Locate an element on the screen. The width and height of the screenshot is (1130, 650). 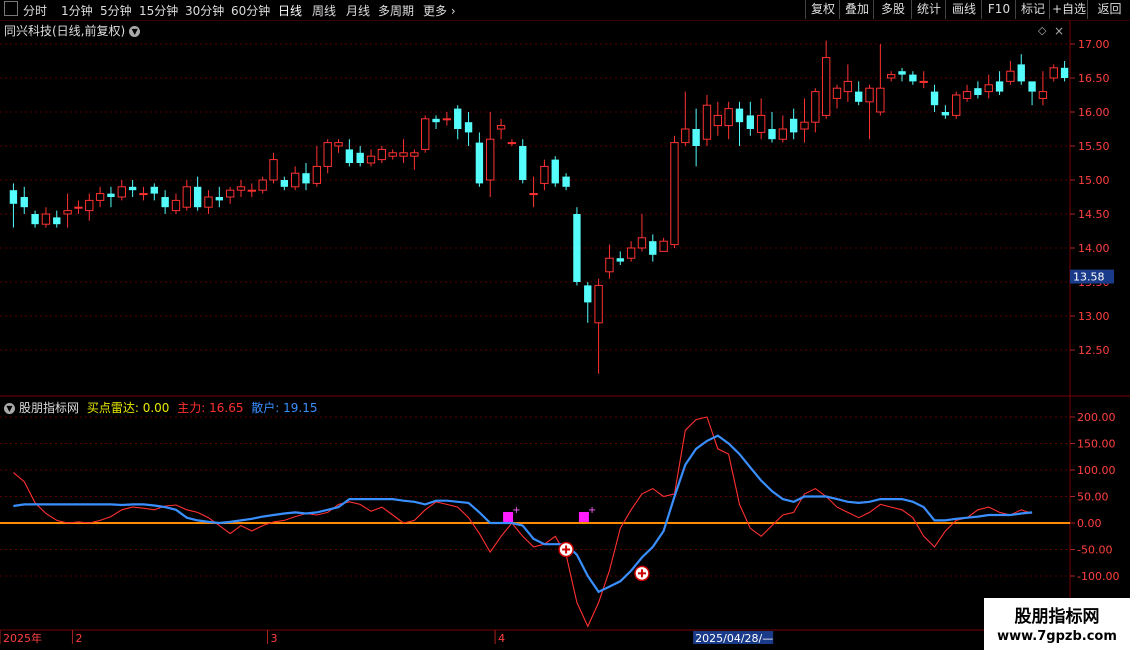
retail-label: 散户: 19.15 is located at coordinates (284, 408).